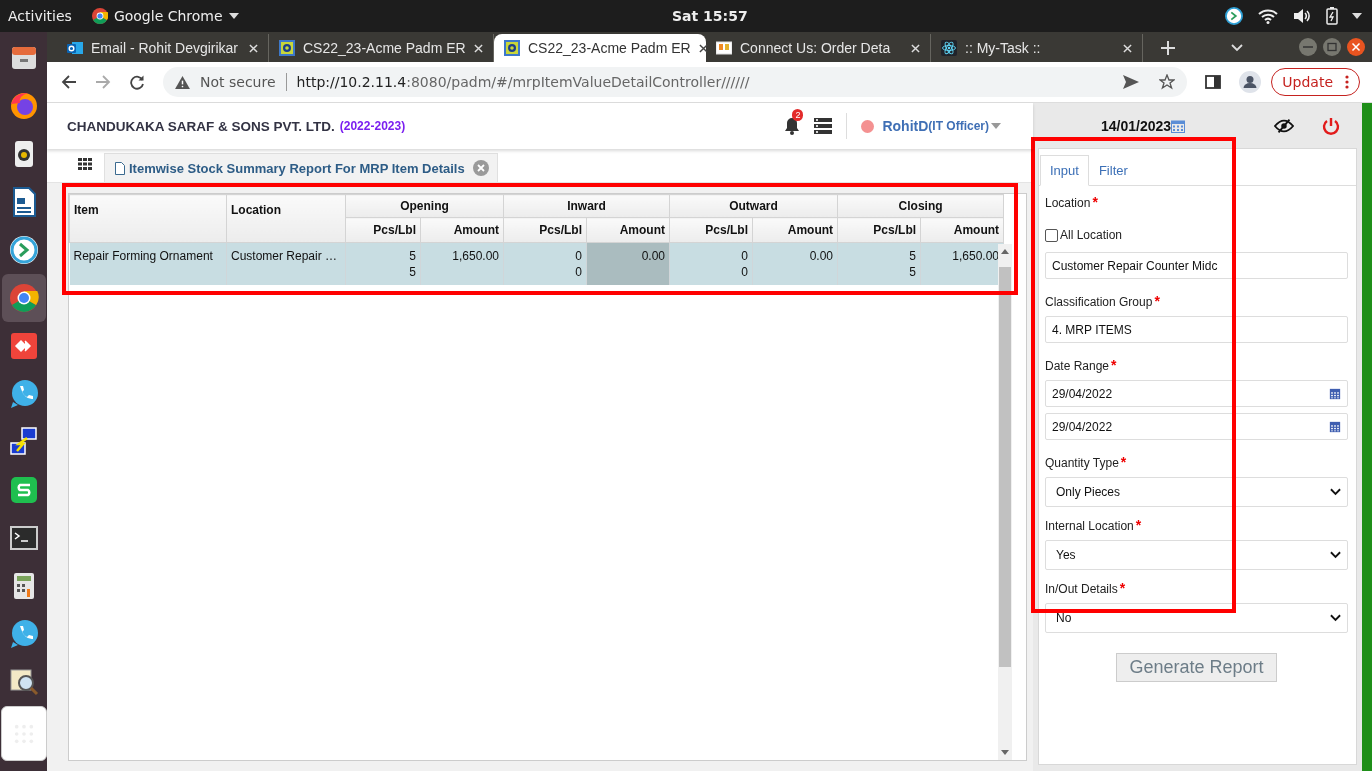  Describe the element at coordinates (523, 82) in the screenshot. I see `url-text: http://10.2.11.4:8080/padm/#/mrpItemValueDetailController//////` at that location.